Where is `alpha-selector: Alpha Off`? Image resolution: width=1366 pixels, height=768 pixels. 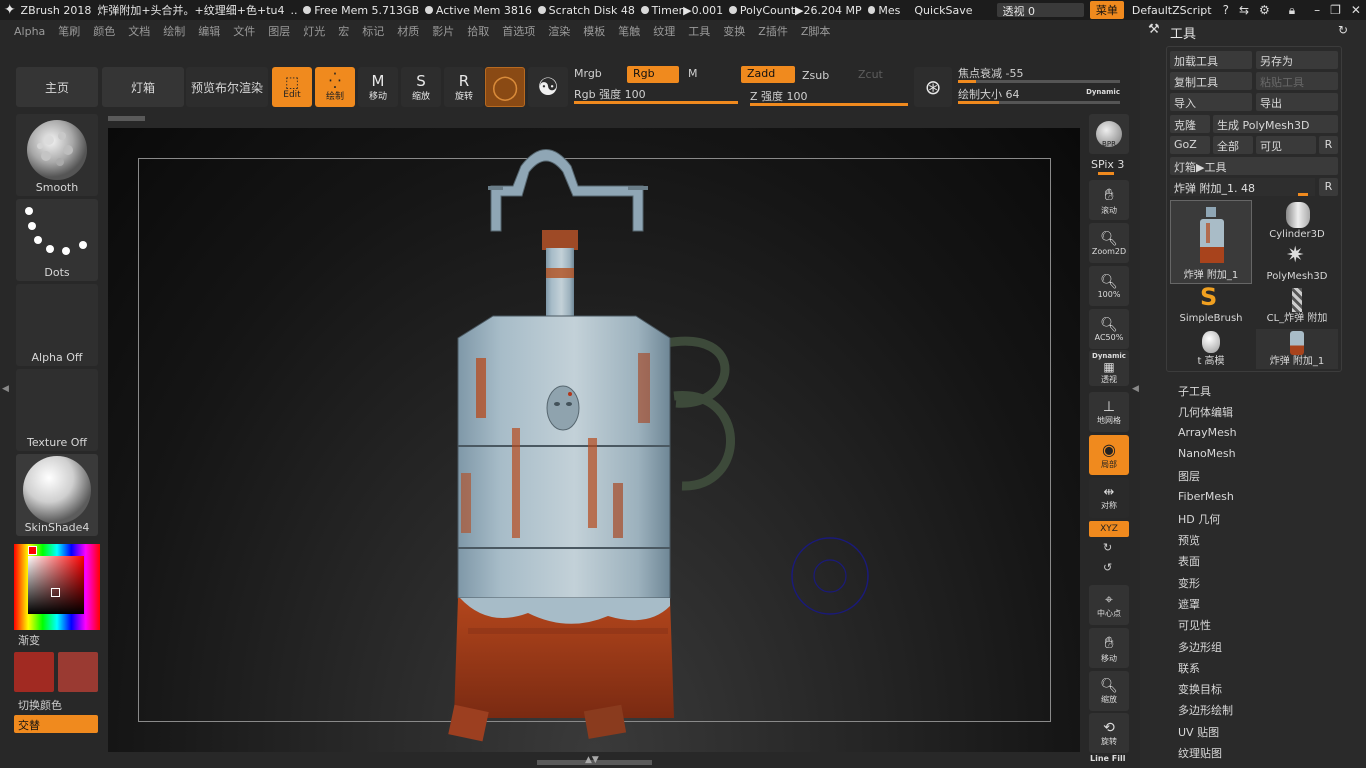
alpha-selector: Alpha Off is located at coordinates (57, 325).